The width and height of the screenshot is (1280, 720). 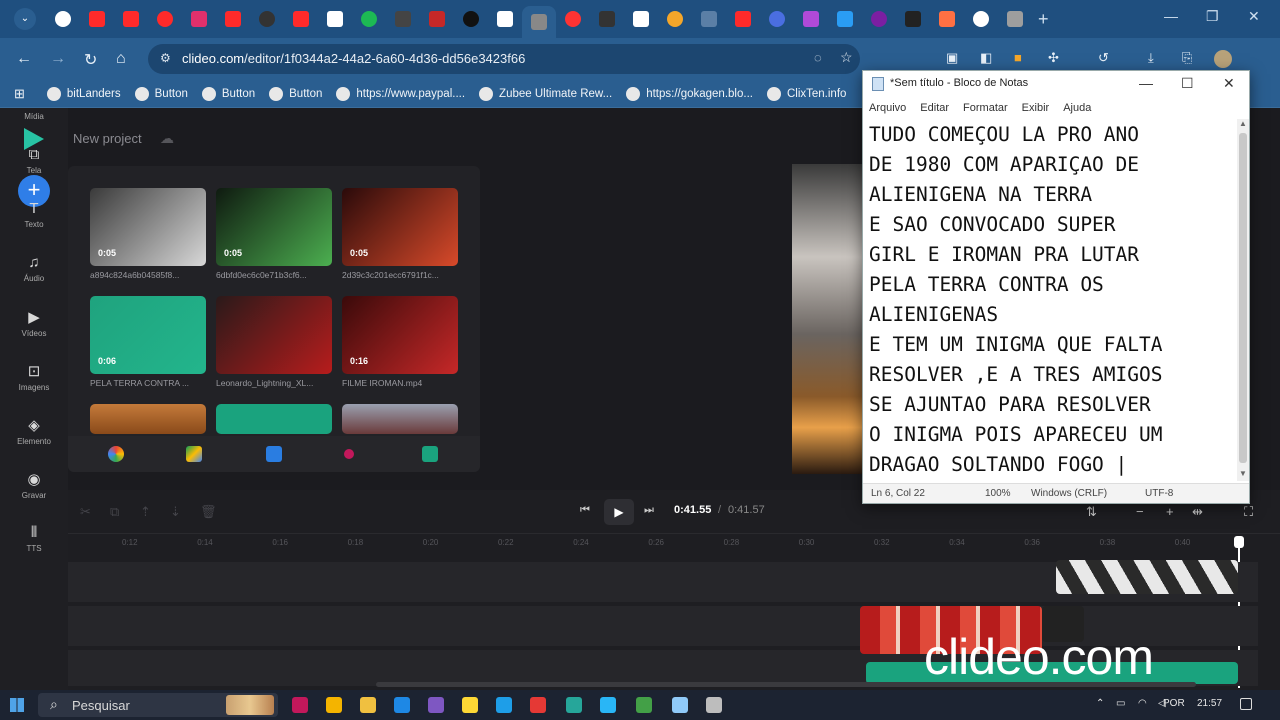 What do you see at coordinates (34, 160) in the screenshot?
I see `sidebar-item: ⧉ Tela` at bounding box center [34, 160].